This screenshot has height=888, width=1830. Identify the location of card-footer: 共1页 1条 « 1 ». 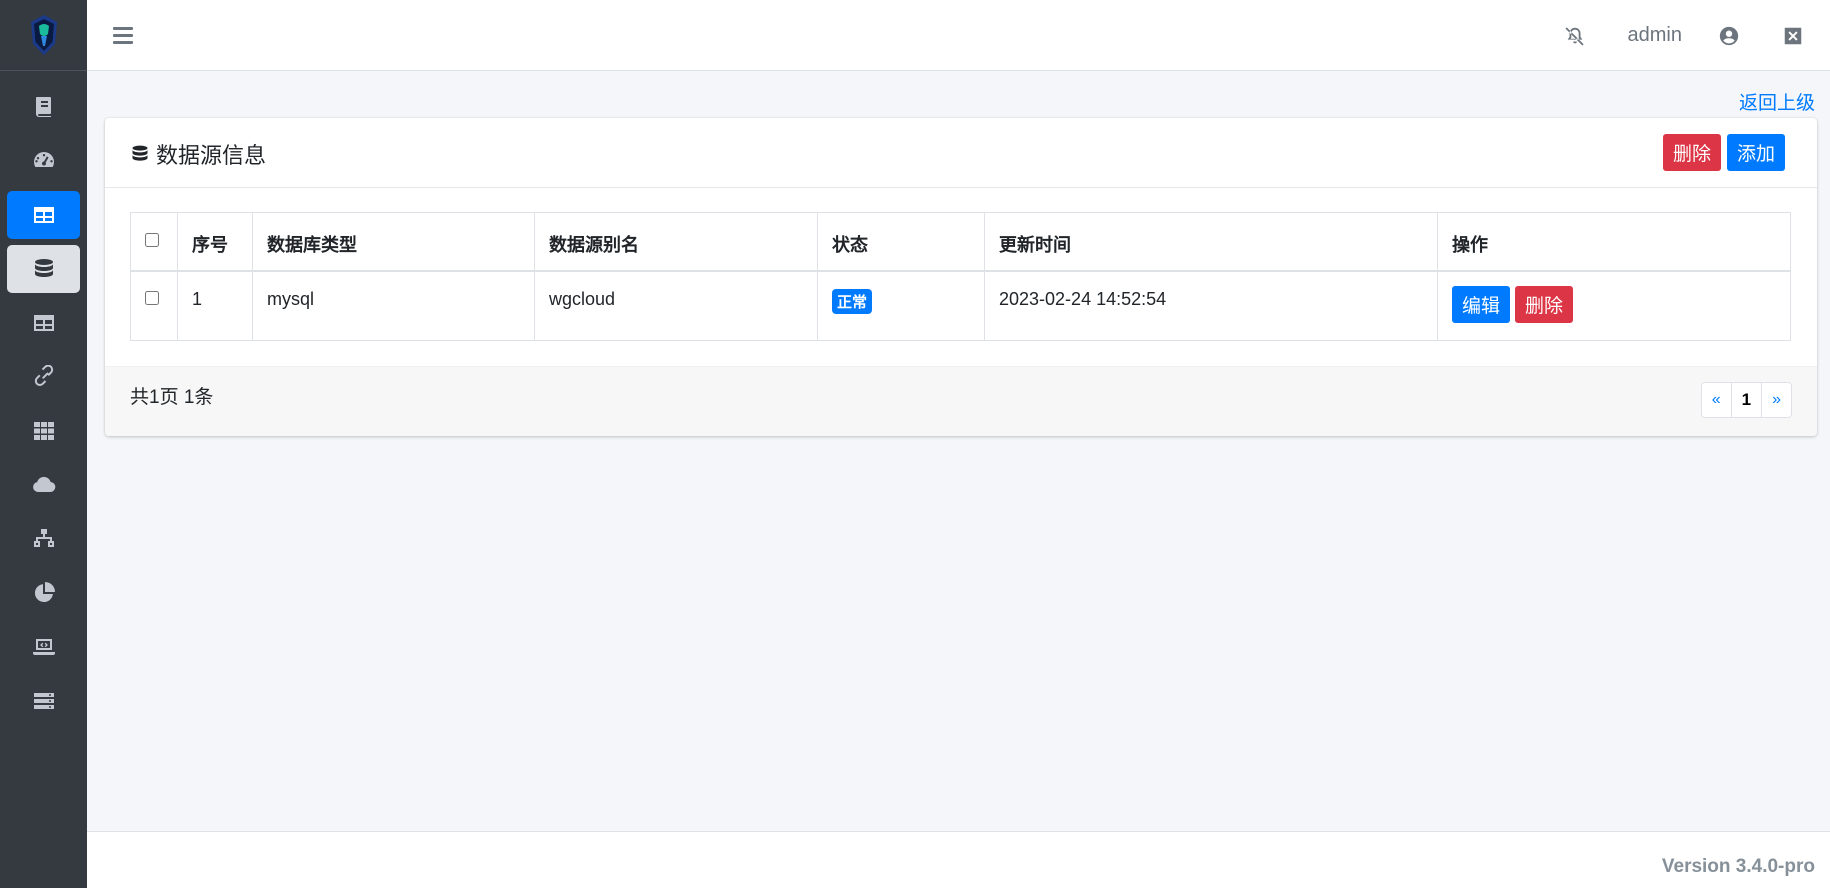
(961, 401).